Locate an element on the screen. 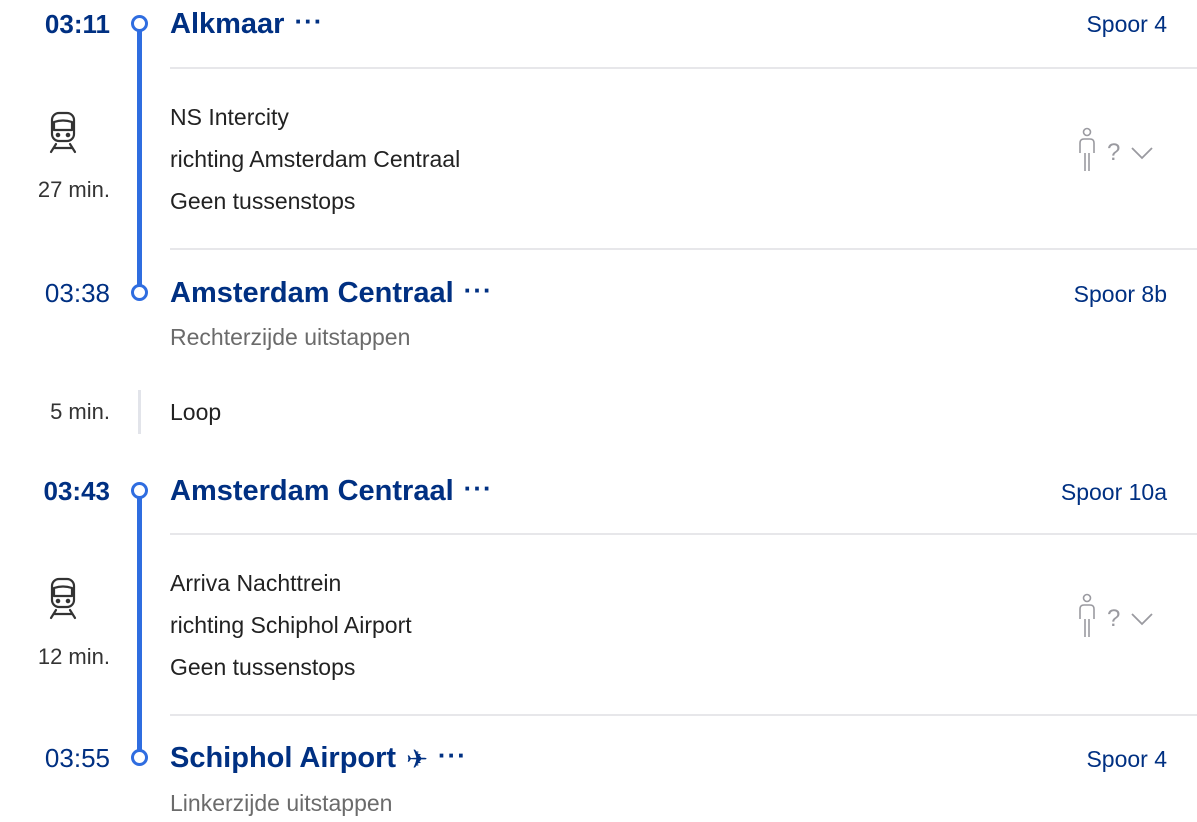 The image size is (1197, 822). transfer-duration: 5 min. is located at coordinates (80, 411).